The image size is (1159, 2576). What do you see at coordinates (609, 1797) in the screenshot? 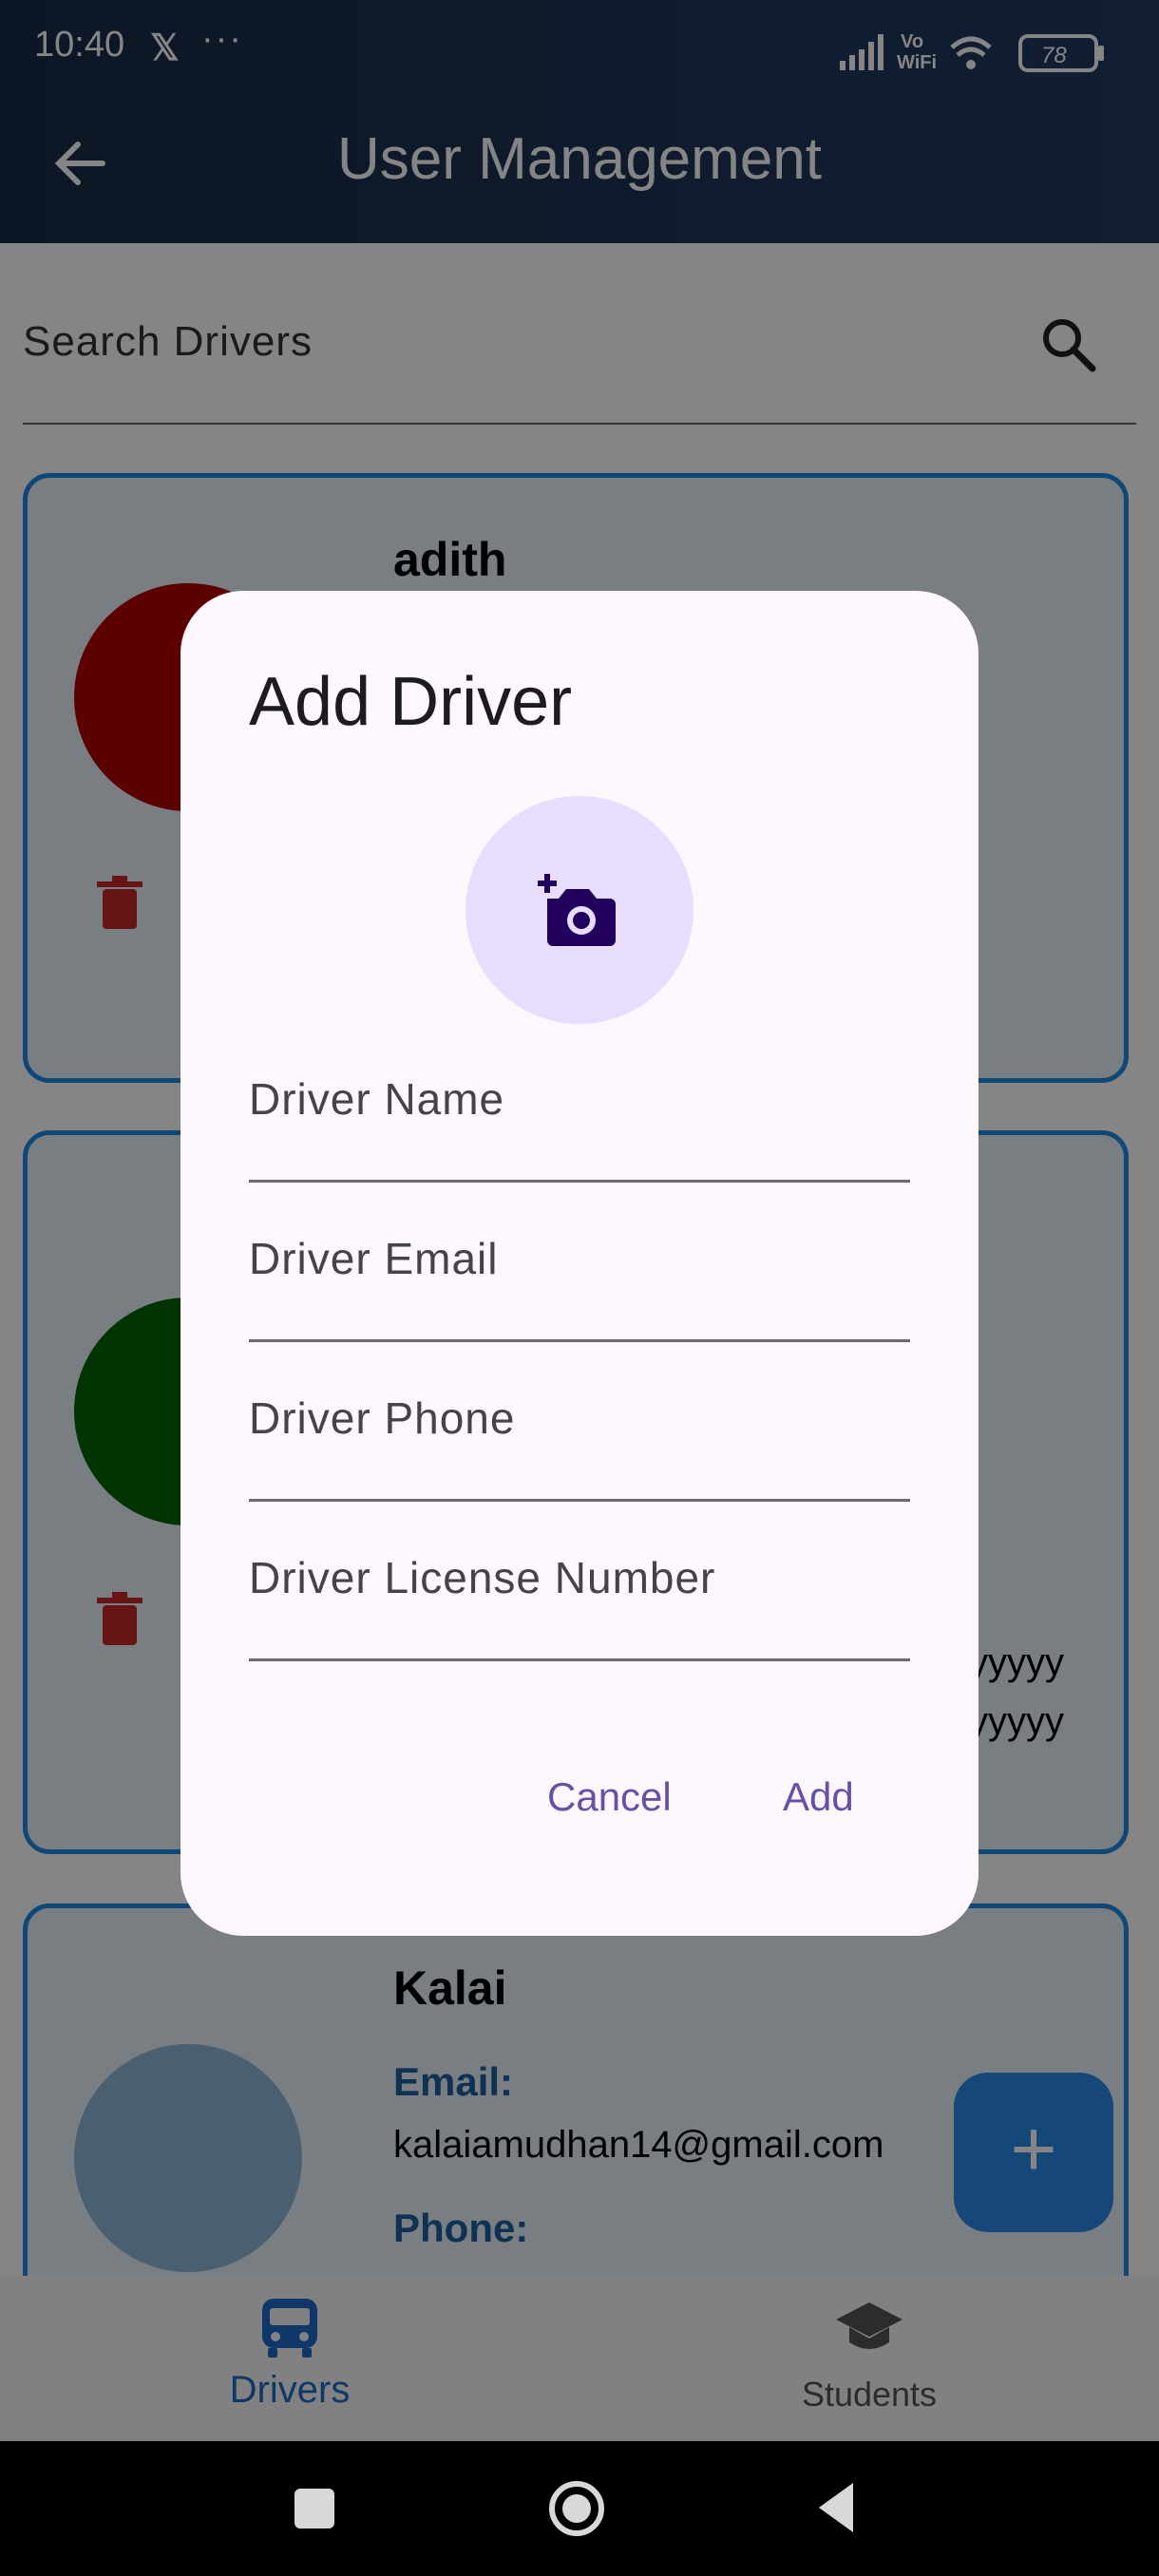
I see `cancel-button: Cancel` at bounding box center [609, 1797].